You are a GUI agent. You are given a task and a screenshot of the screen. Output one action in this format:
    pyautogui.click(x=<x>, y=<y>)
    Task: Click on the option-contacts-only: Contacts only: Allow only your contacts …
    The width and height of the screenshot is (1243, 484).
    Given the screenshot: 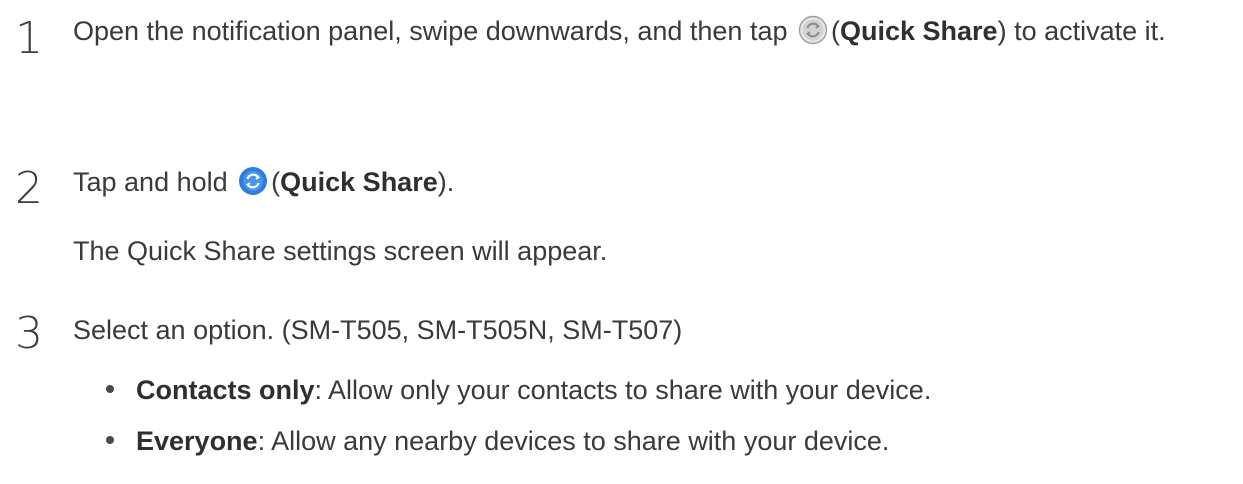 What is the action you would take?
    pyautogui.click(x=518, y=390)
    